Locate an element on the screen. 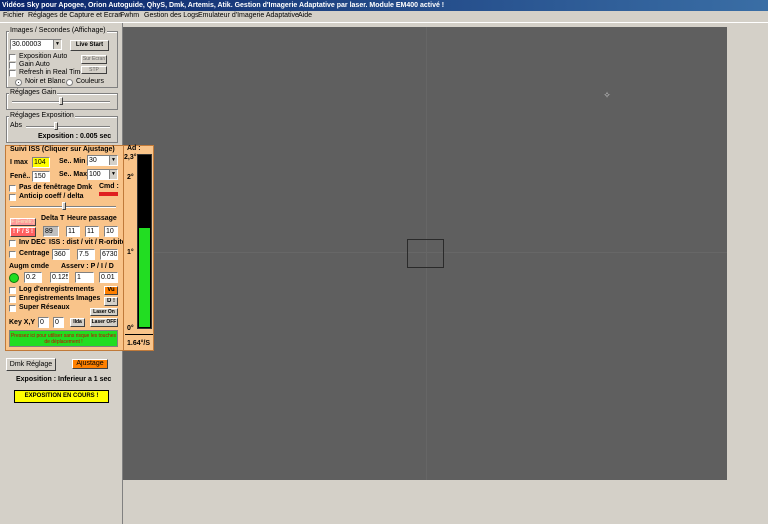 This screenshot has width=768, height=524. key-y-field: 0 is located at coordinates (58, 322).